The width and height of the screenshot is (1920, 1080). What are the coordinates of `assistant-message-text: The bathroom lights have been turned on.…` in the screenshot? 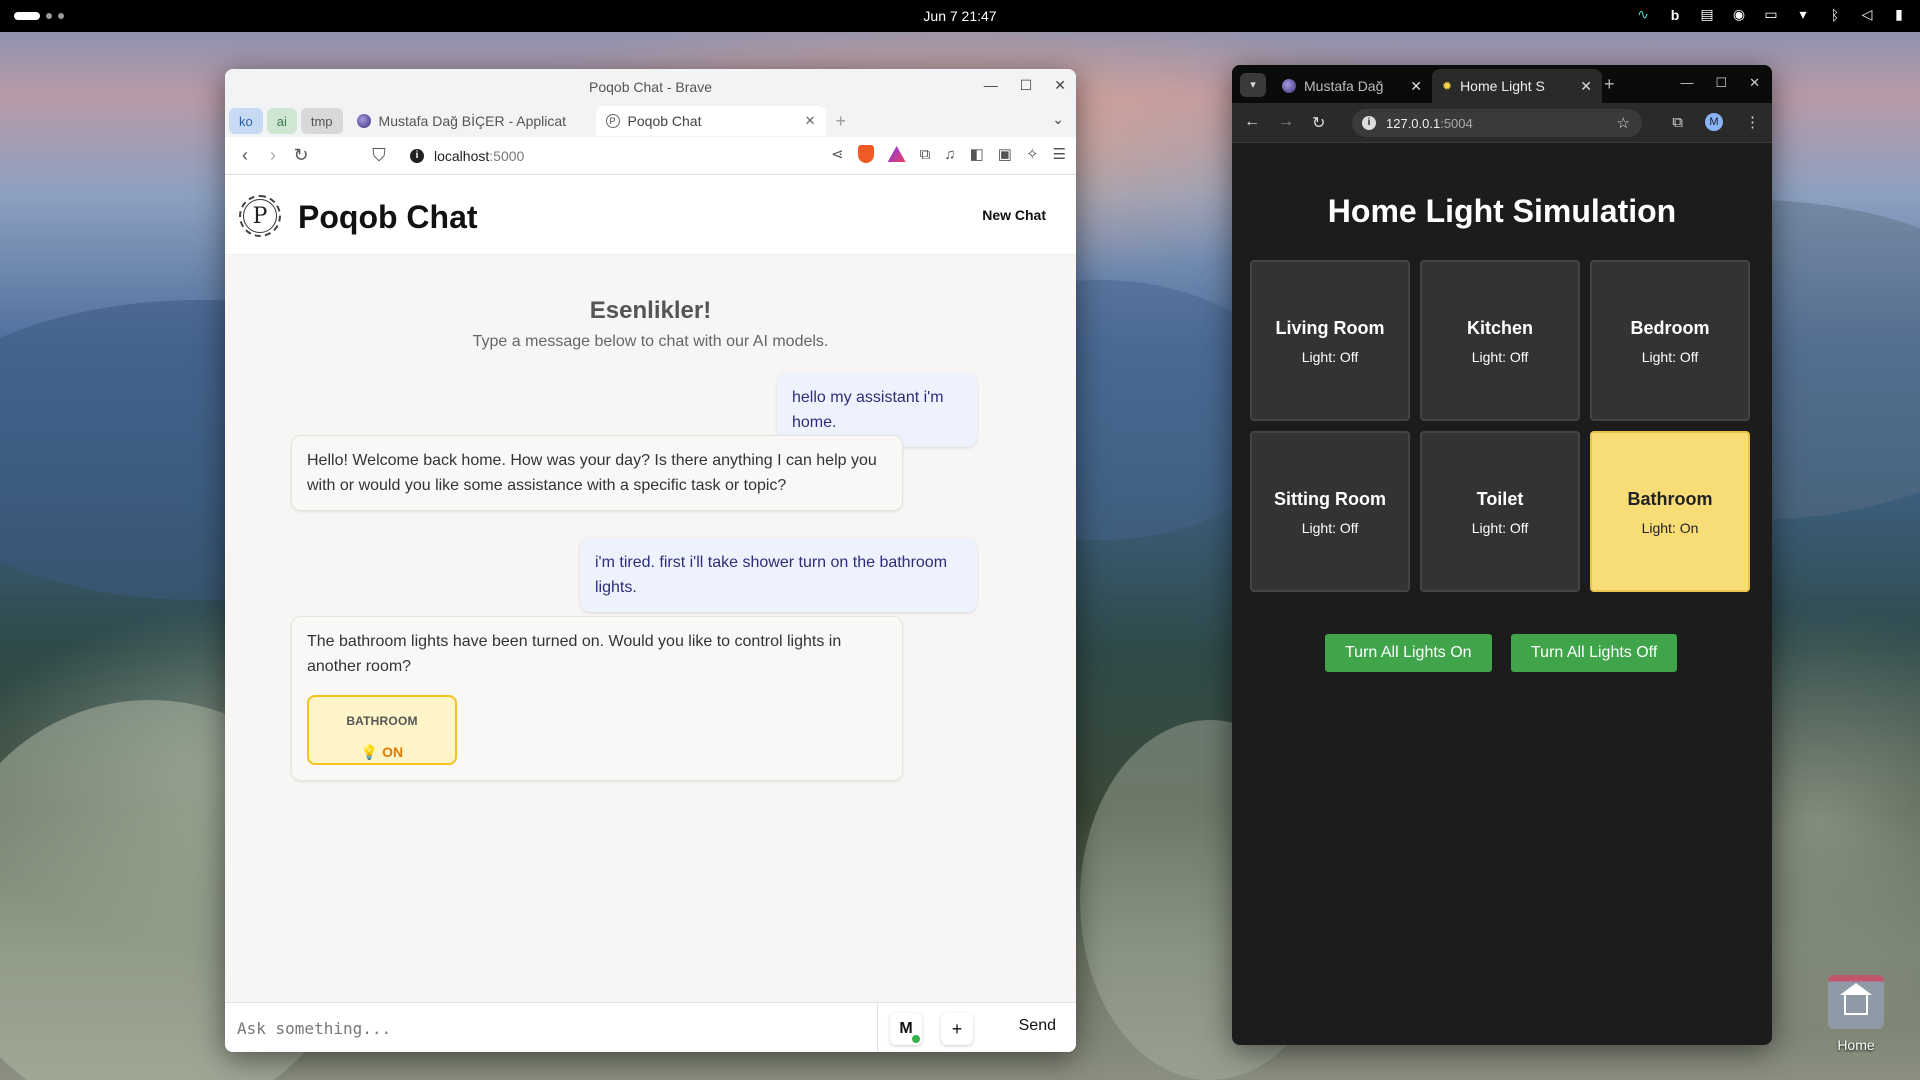 It's located at (574, 654).